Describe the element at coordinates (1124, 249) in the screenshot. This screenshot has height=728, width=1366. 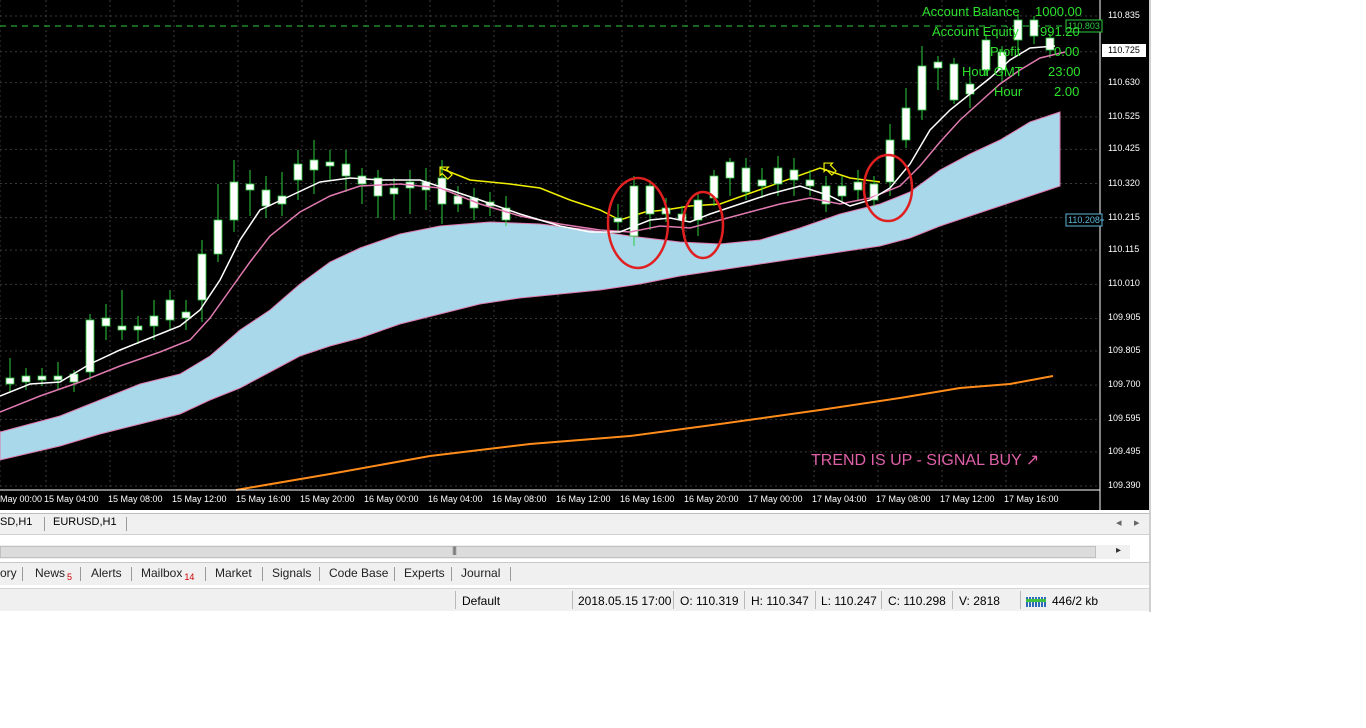
I see `price-tick-label: 110.115` at that location.